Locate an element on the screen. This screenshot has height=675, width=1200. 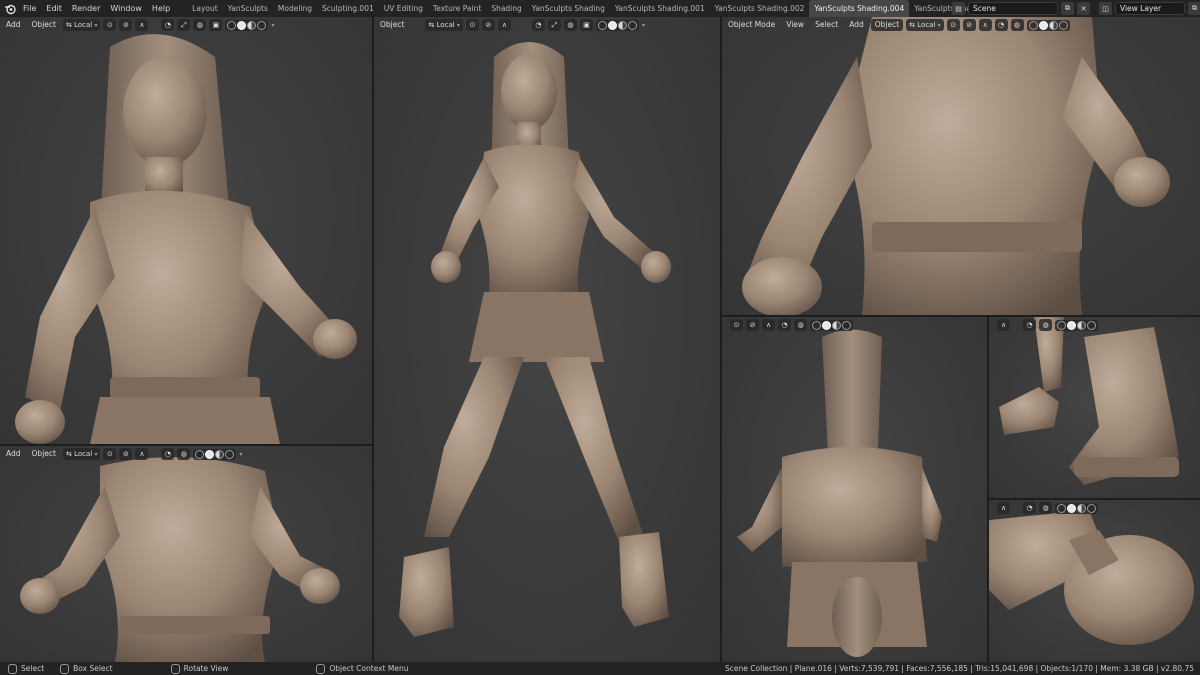
workspace-tab: YanSculpts Shading is located at coordinates (568, 8).